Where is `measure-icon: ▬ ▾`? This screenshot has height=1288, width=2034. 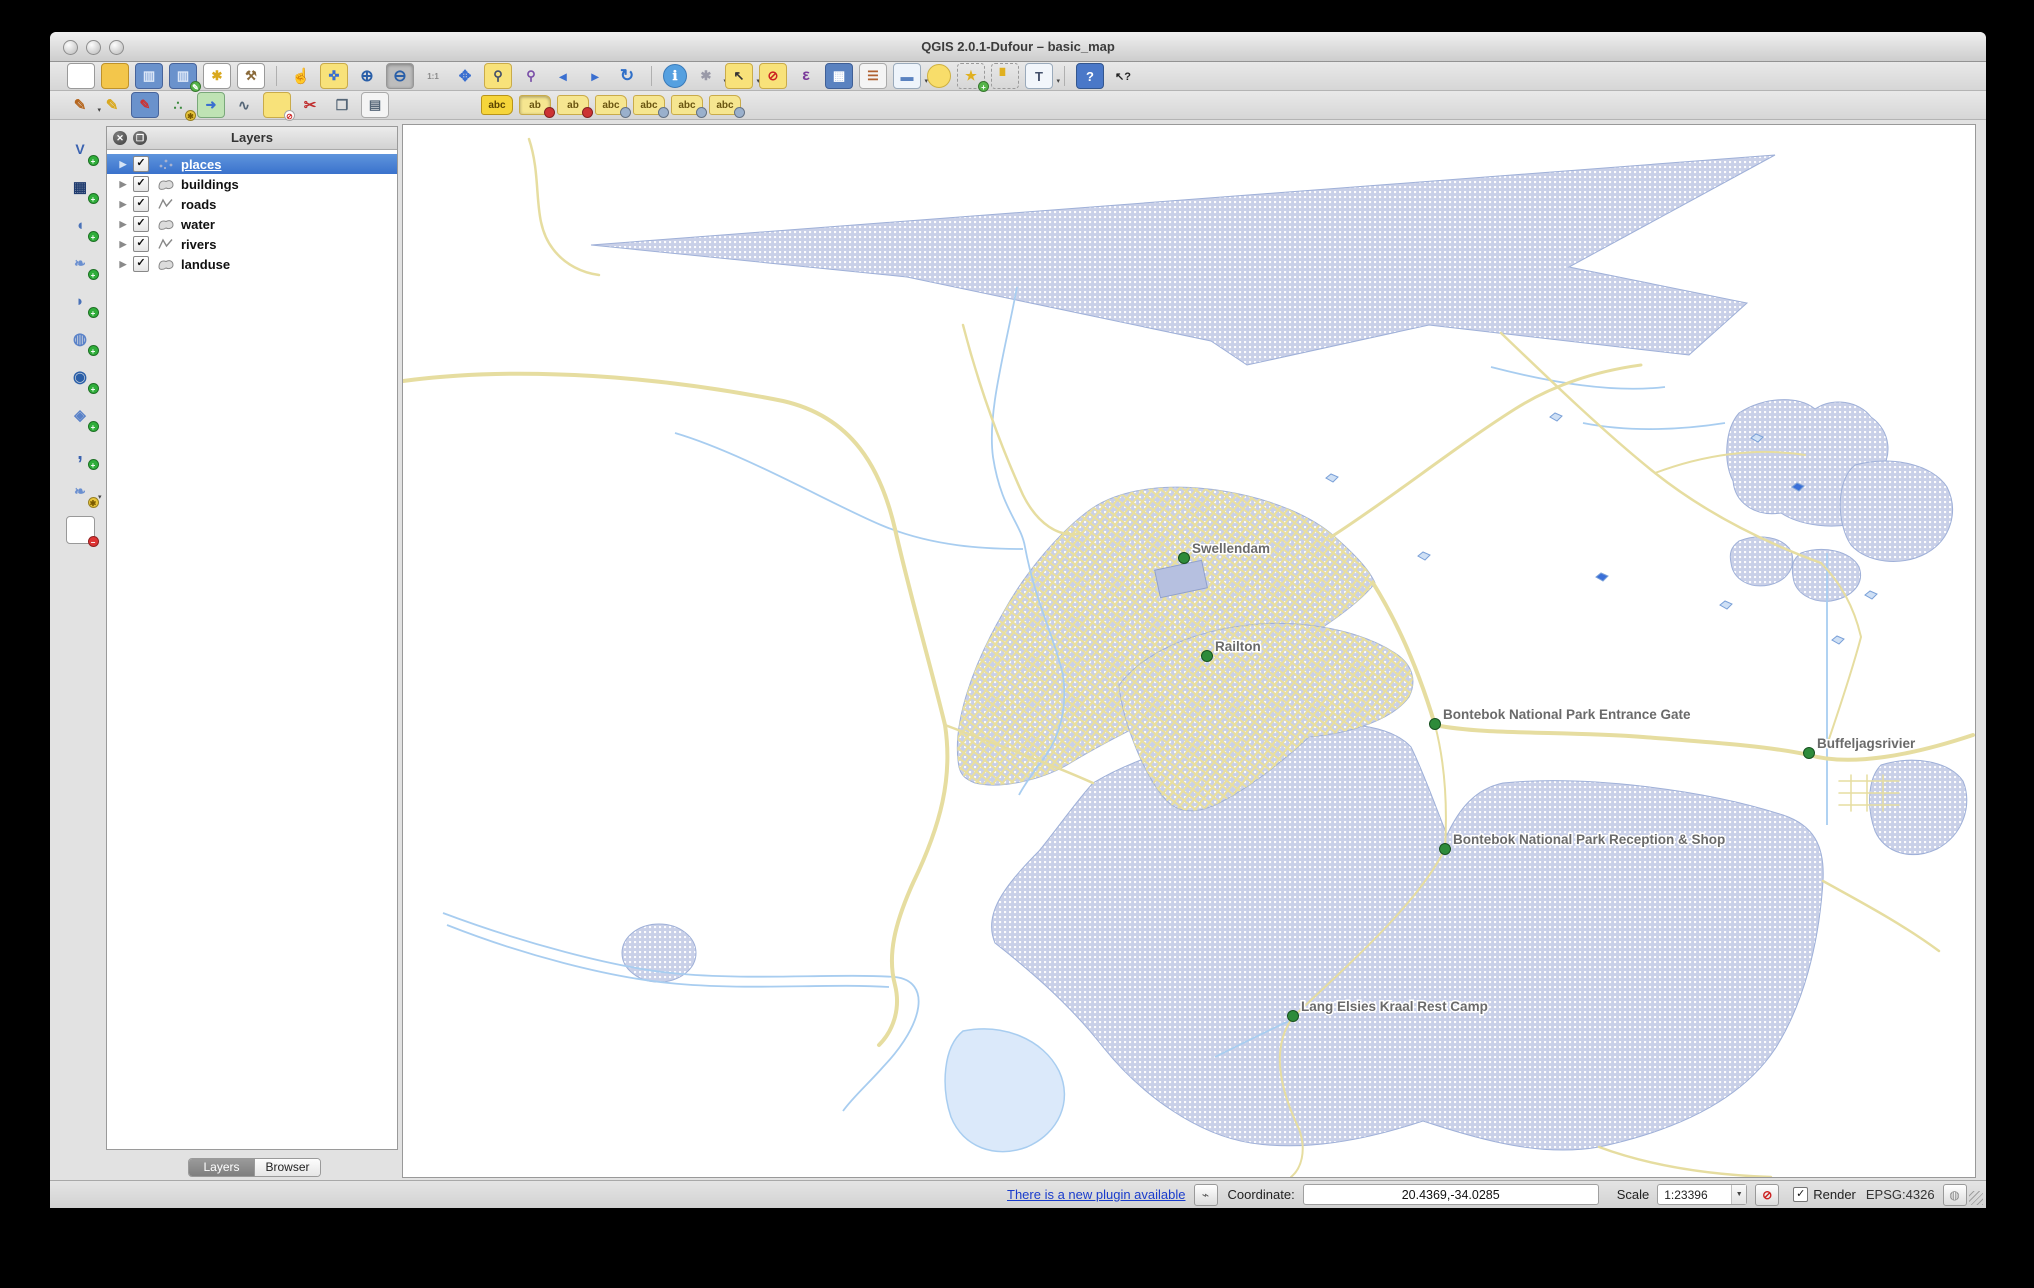 measure-icon: ▬ ▾ is located at coordinates (910, 76).